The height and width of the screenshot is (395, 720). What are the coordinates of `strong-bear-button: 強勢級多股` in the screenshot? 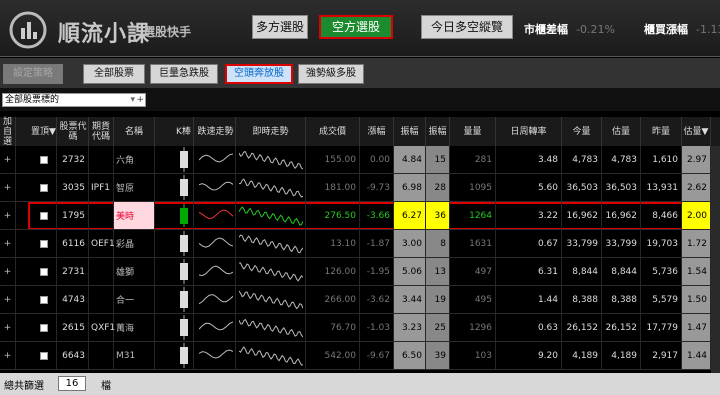 It's located at (331, 74).